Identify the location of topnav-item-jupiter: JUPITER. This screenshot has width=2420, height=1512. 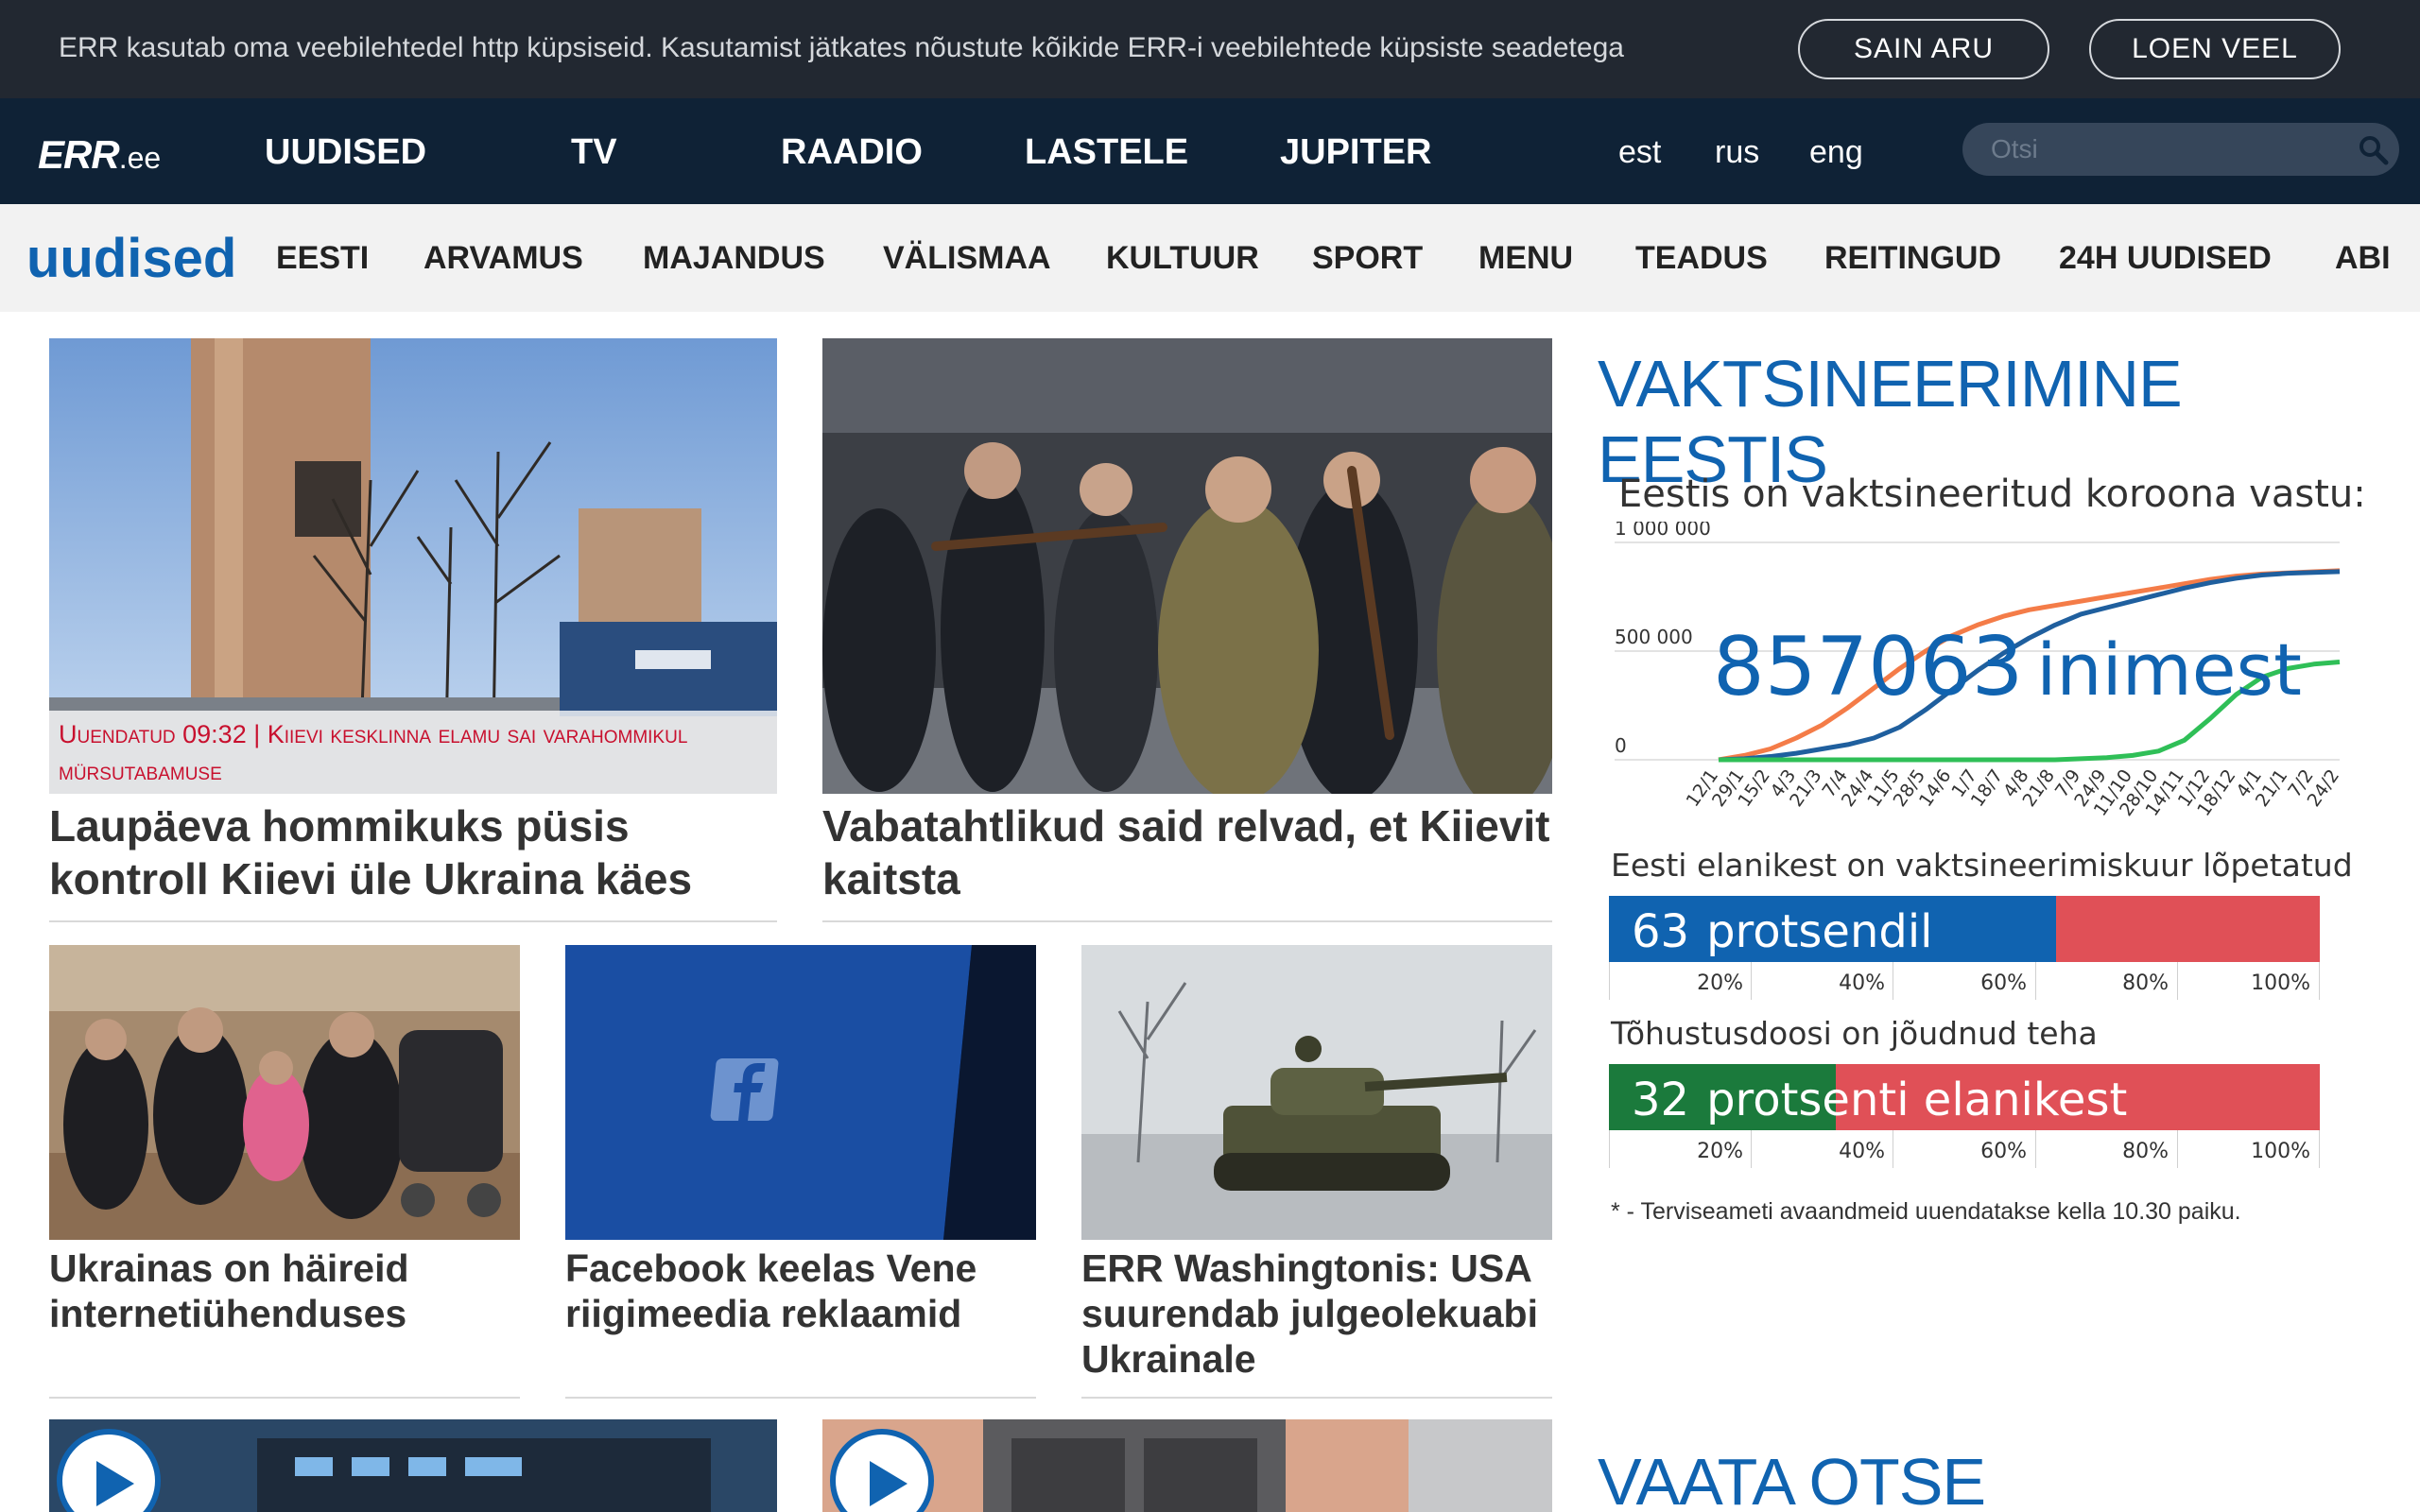
(1355, 152).